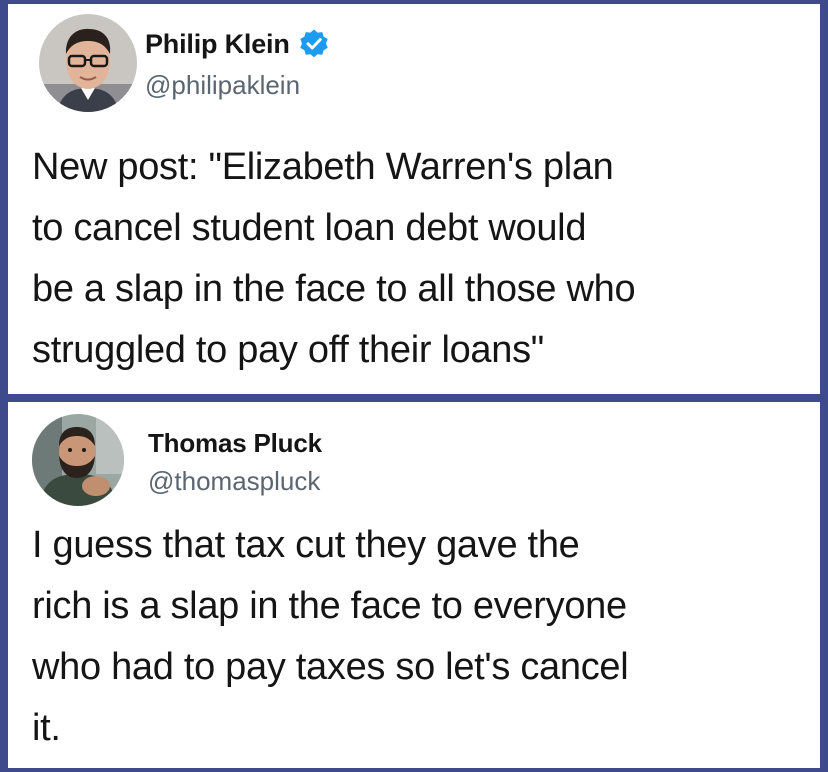 The height and width of the screenshot is (772, 828). I want to click on author-name-row: Thomas Pluck, so click(235, 443).